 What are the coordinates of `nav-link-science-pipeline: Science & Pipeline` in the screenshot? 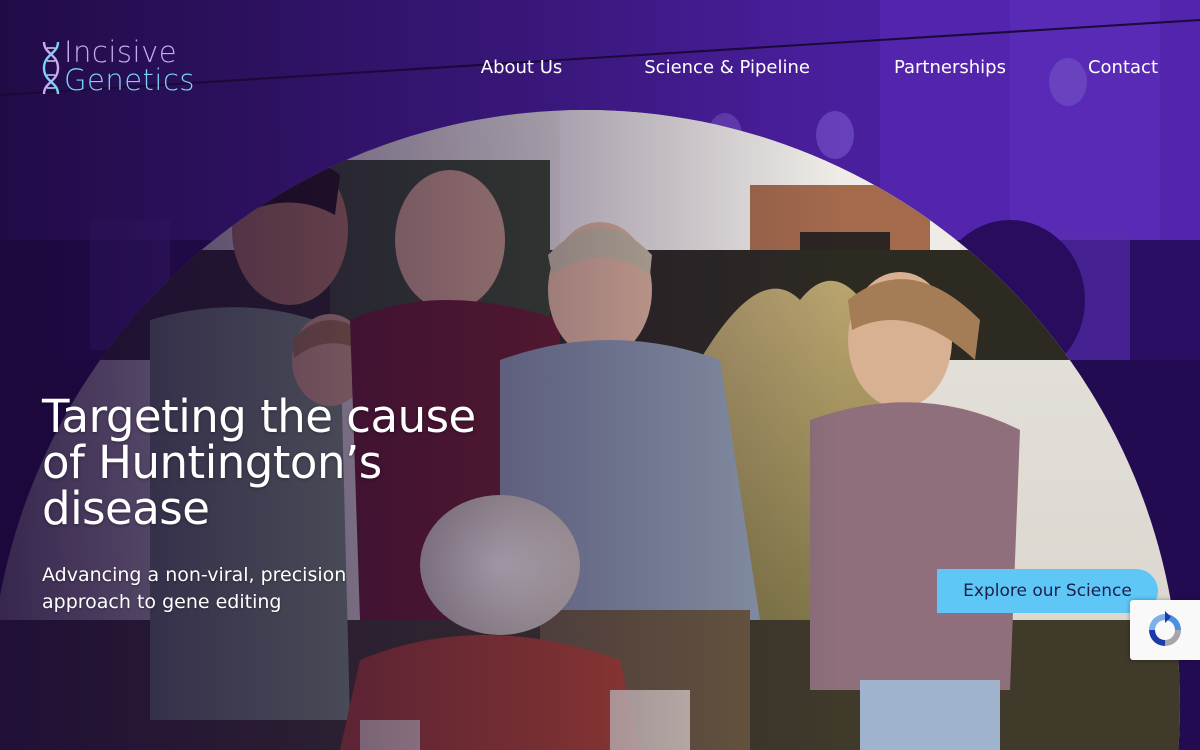 It's located at (727, 68).